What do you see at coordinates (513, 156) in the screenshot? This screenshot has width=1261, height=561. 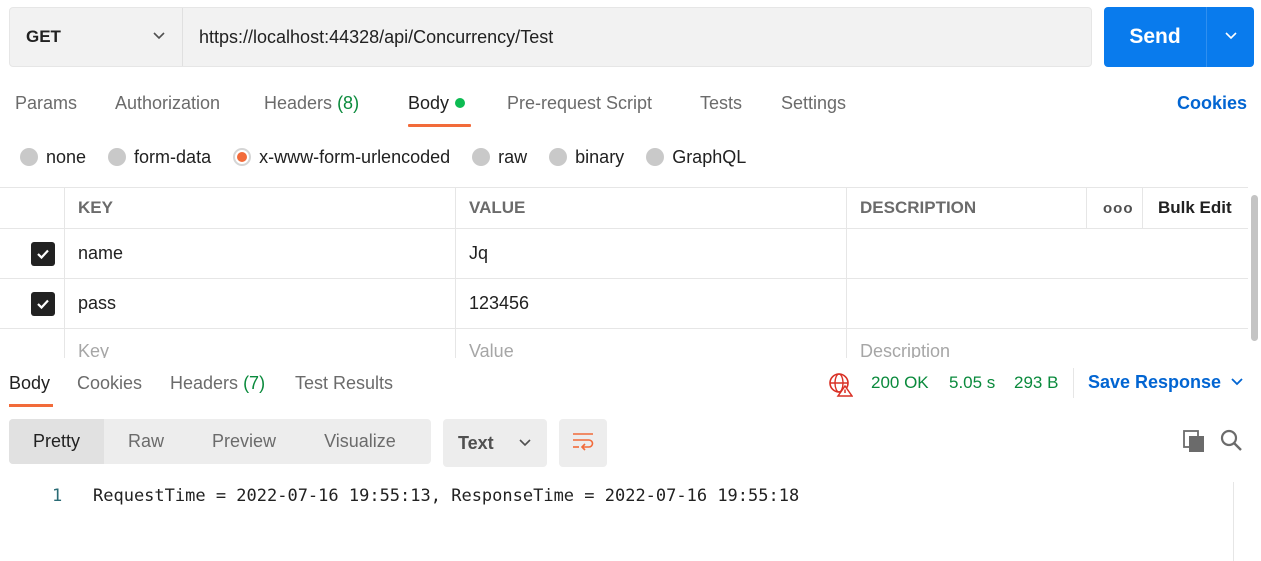 I see `radio-label: raw` at bounding box center [513, 156].